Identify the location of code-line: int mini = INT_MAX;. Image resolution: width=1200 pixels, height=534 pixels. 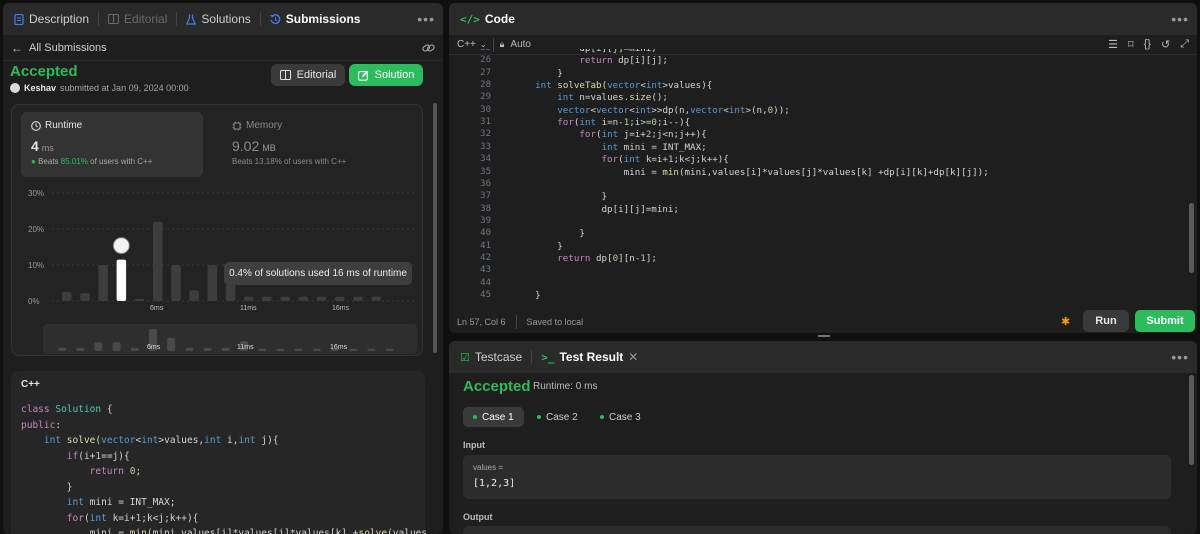
(610, 147).